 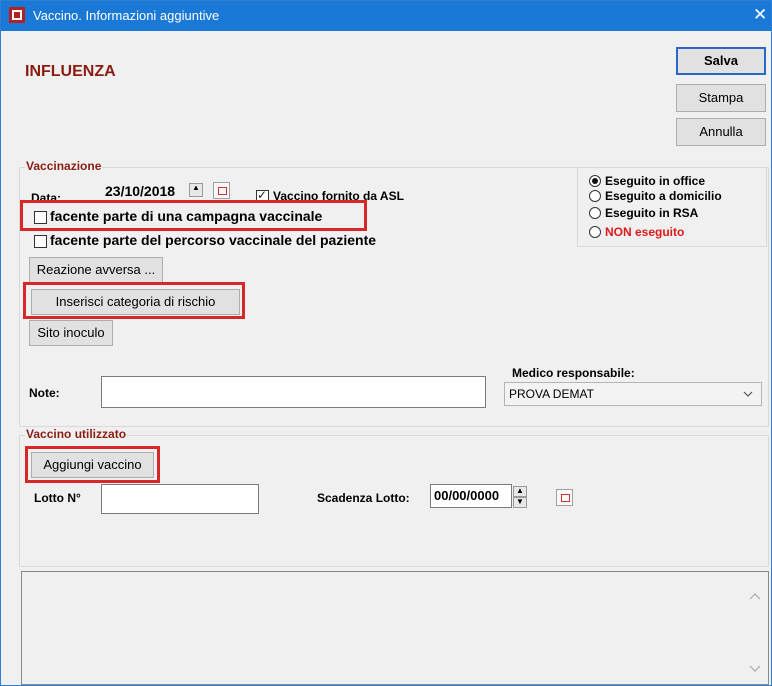 I want to click on close-icon: ✕, so click(x=760, y=15).